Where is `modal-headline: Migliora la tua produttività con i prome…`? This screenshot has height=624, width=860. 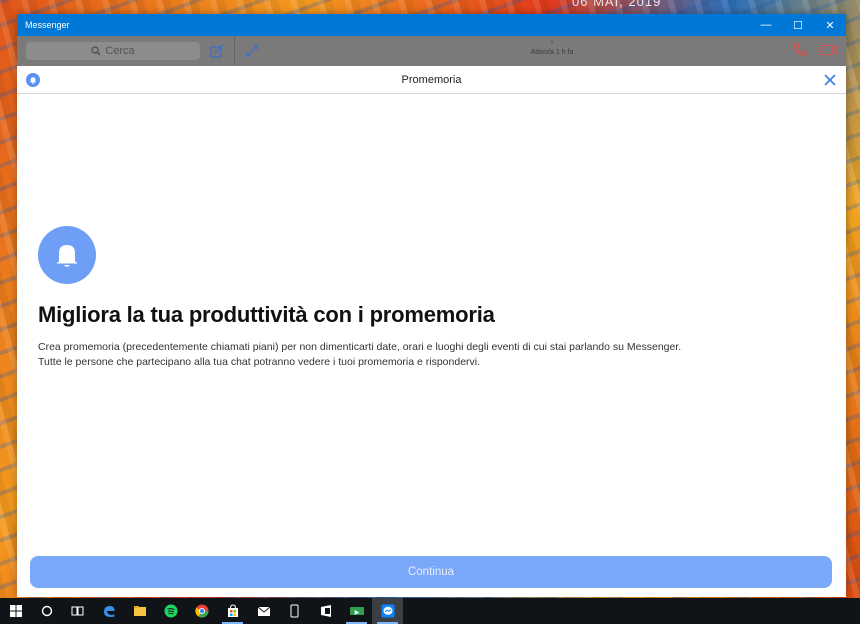 modal-headline: Migliora la tua produttività con i prome… is located at coordinates (266, 314).